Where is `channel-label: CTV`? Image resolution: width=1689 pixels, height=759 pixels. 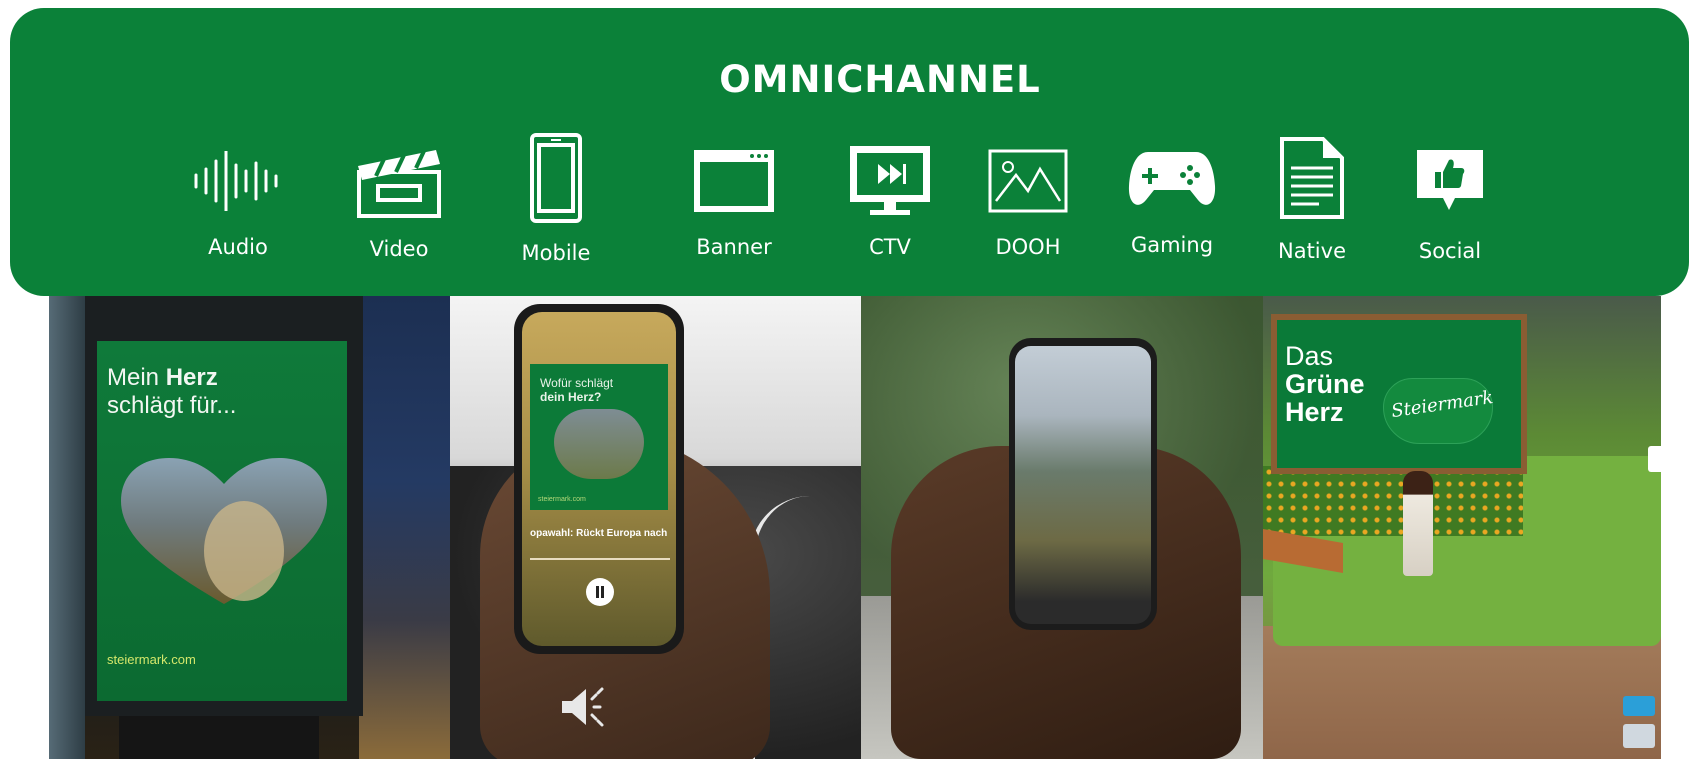 channel-label: CTV is located at coordinates (890, 247).